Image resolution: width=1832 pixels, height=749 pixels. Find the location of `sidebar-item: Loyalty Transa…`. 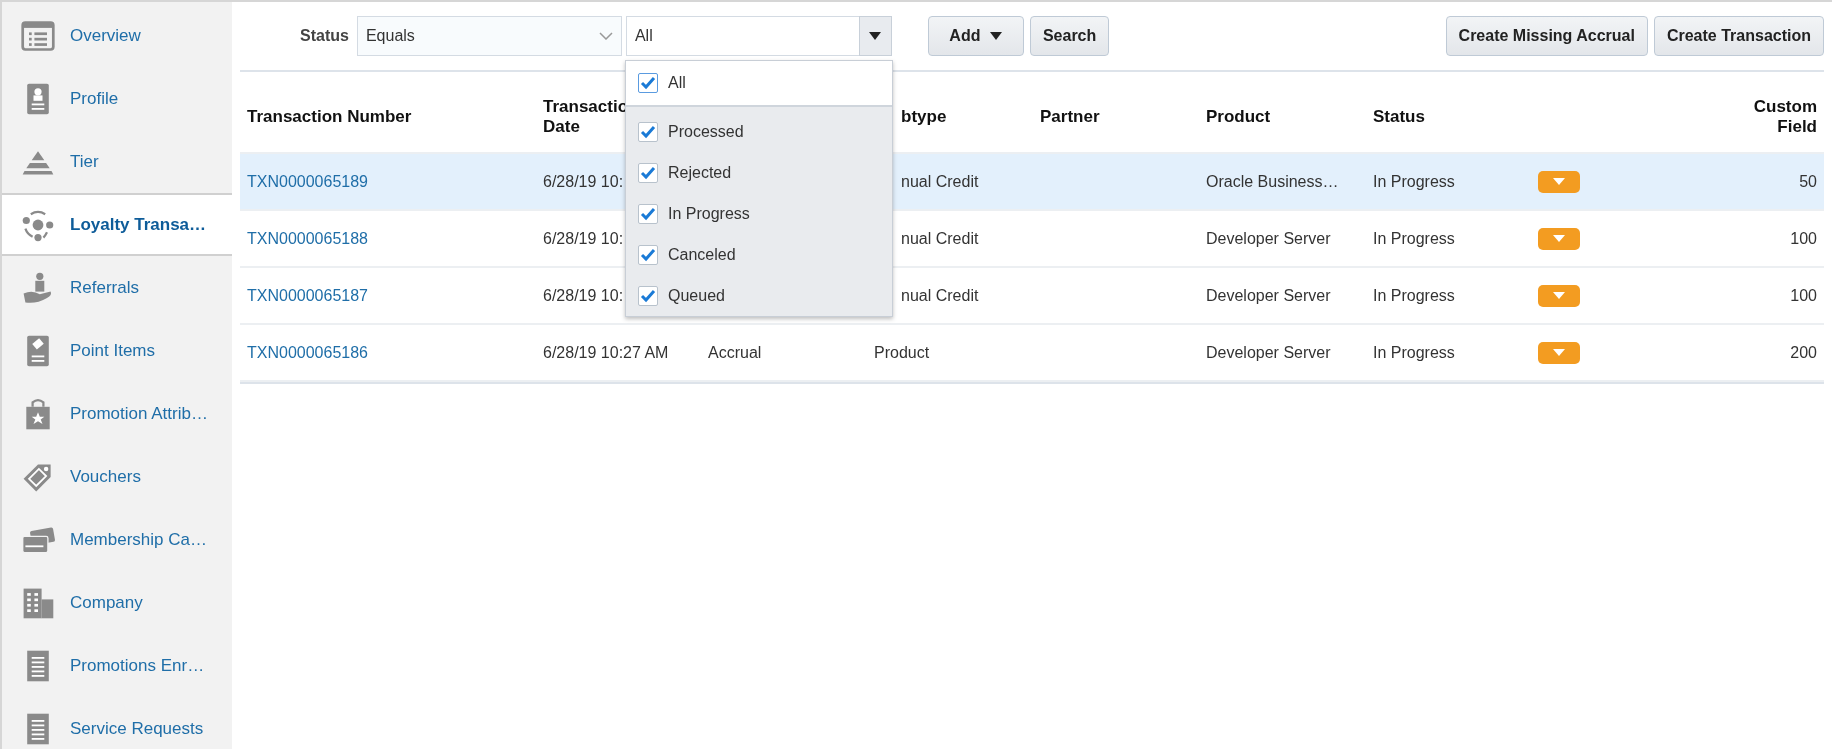

sidebar-item: Loyalty Transa… is located at coordinates (117, 224).